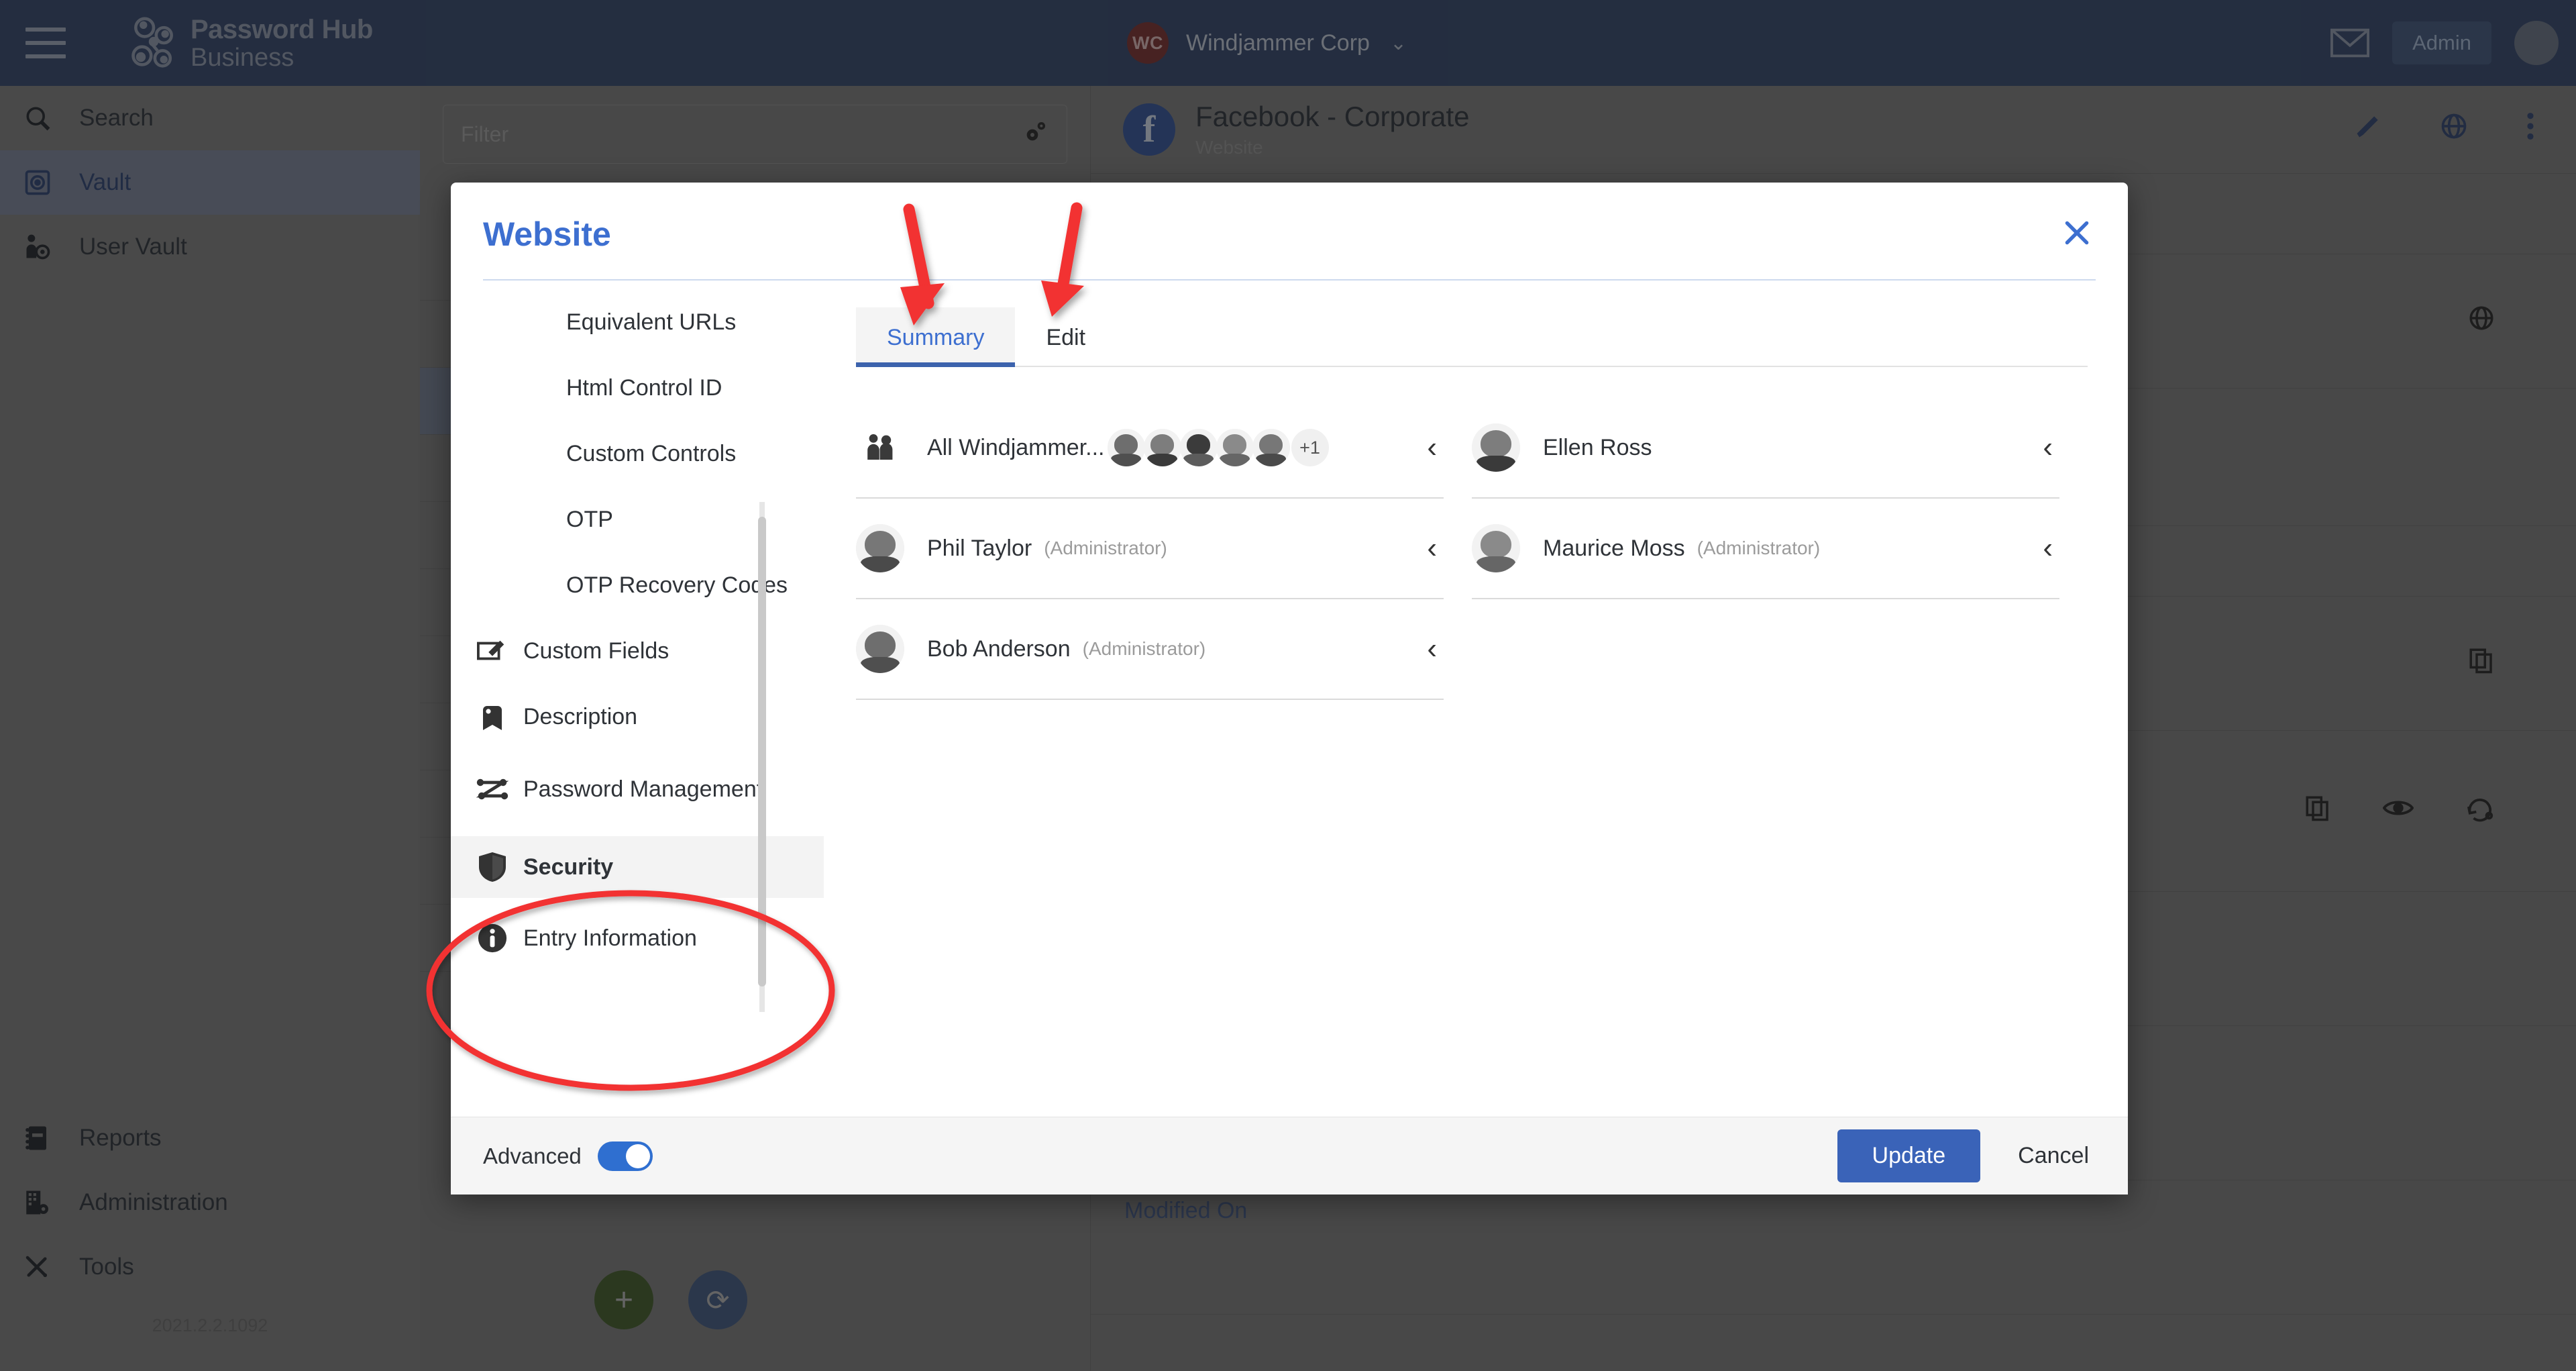  What do you see at coordinates (492, 867) in the screenshot?
I see `shield-icon` at bounding box center [492, 867].